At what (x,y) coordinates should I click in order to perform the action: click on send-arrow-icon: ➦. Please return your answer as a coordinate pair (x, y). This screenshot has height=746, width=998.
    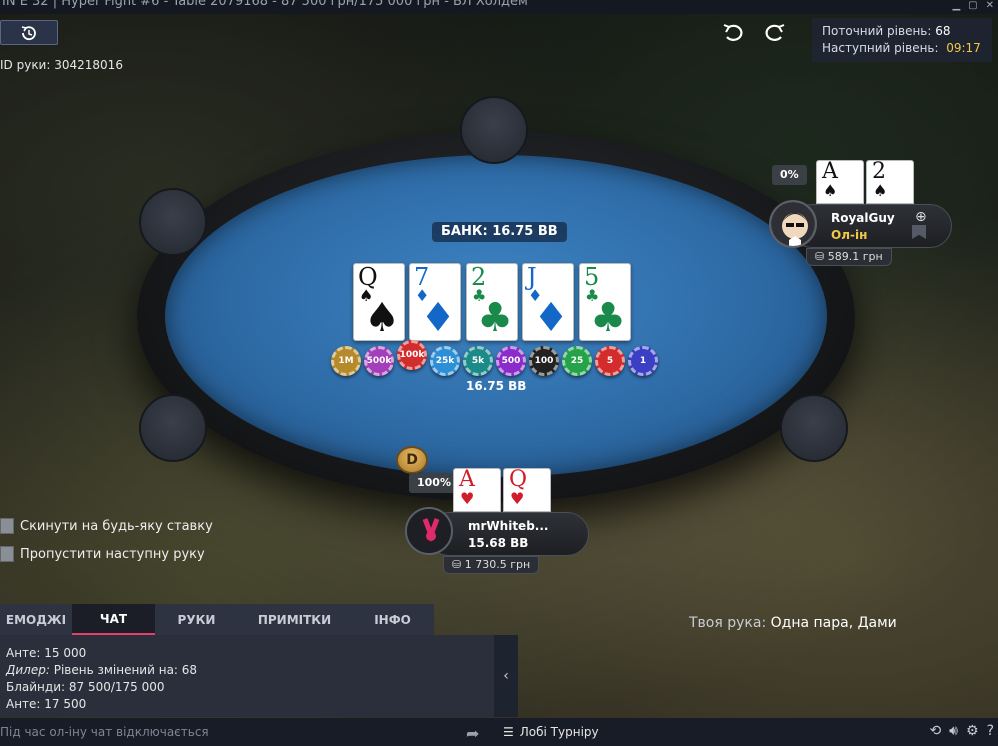
    Looking at the image, I should click on (472, 733).